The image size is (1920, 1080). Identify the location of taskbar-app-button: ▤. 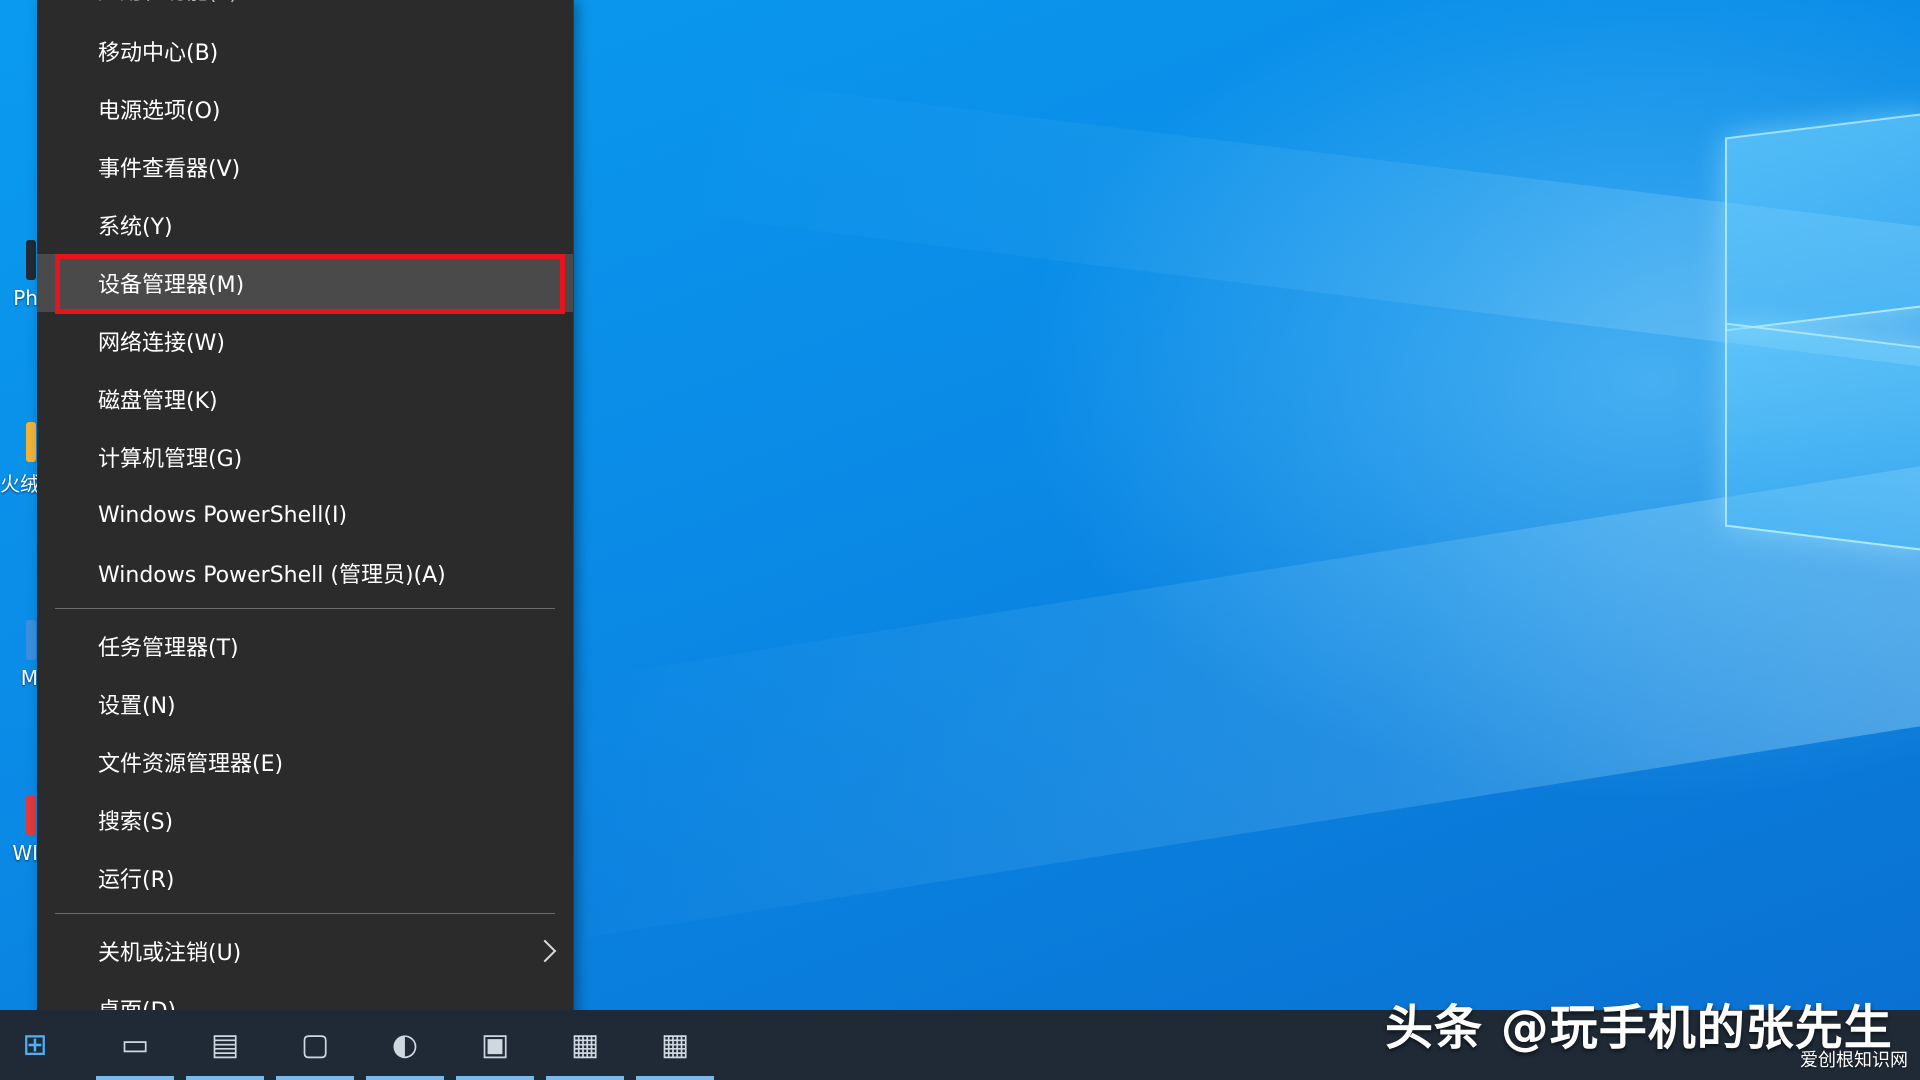
(225, 1045).